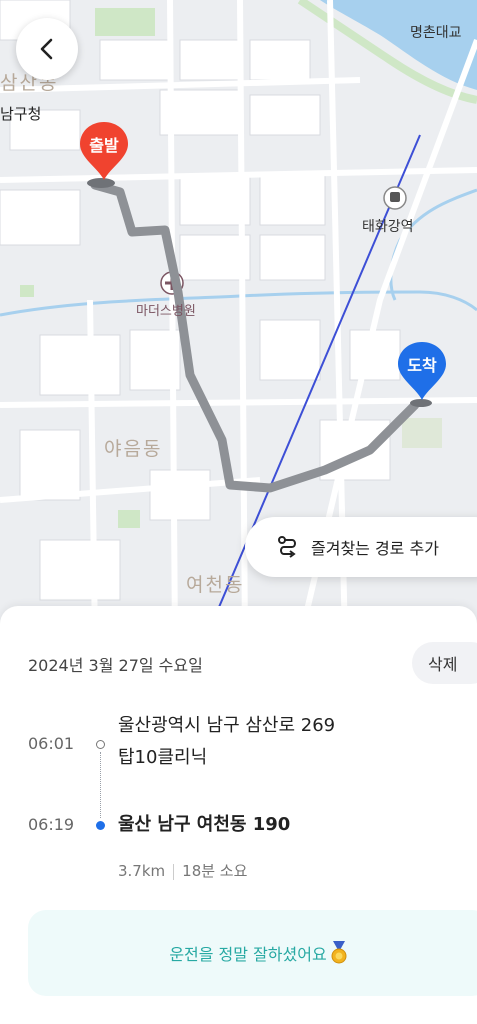 The image size is (477, 1024). Describe the element at coordinates (436, 33) in the screenshot. I see `map-label-bridge: 명촌대교` at that location.